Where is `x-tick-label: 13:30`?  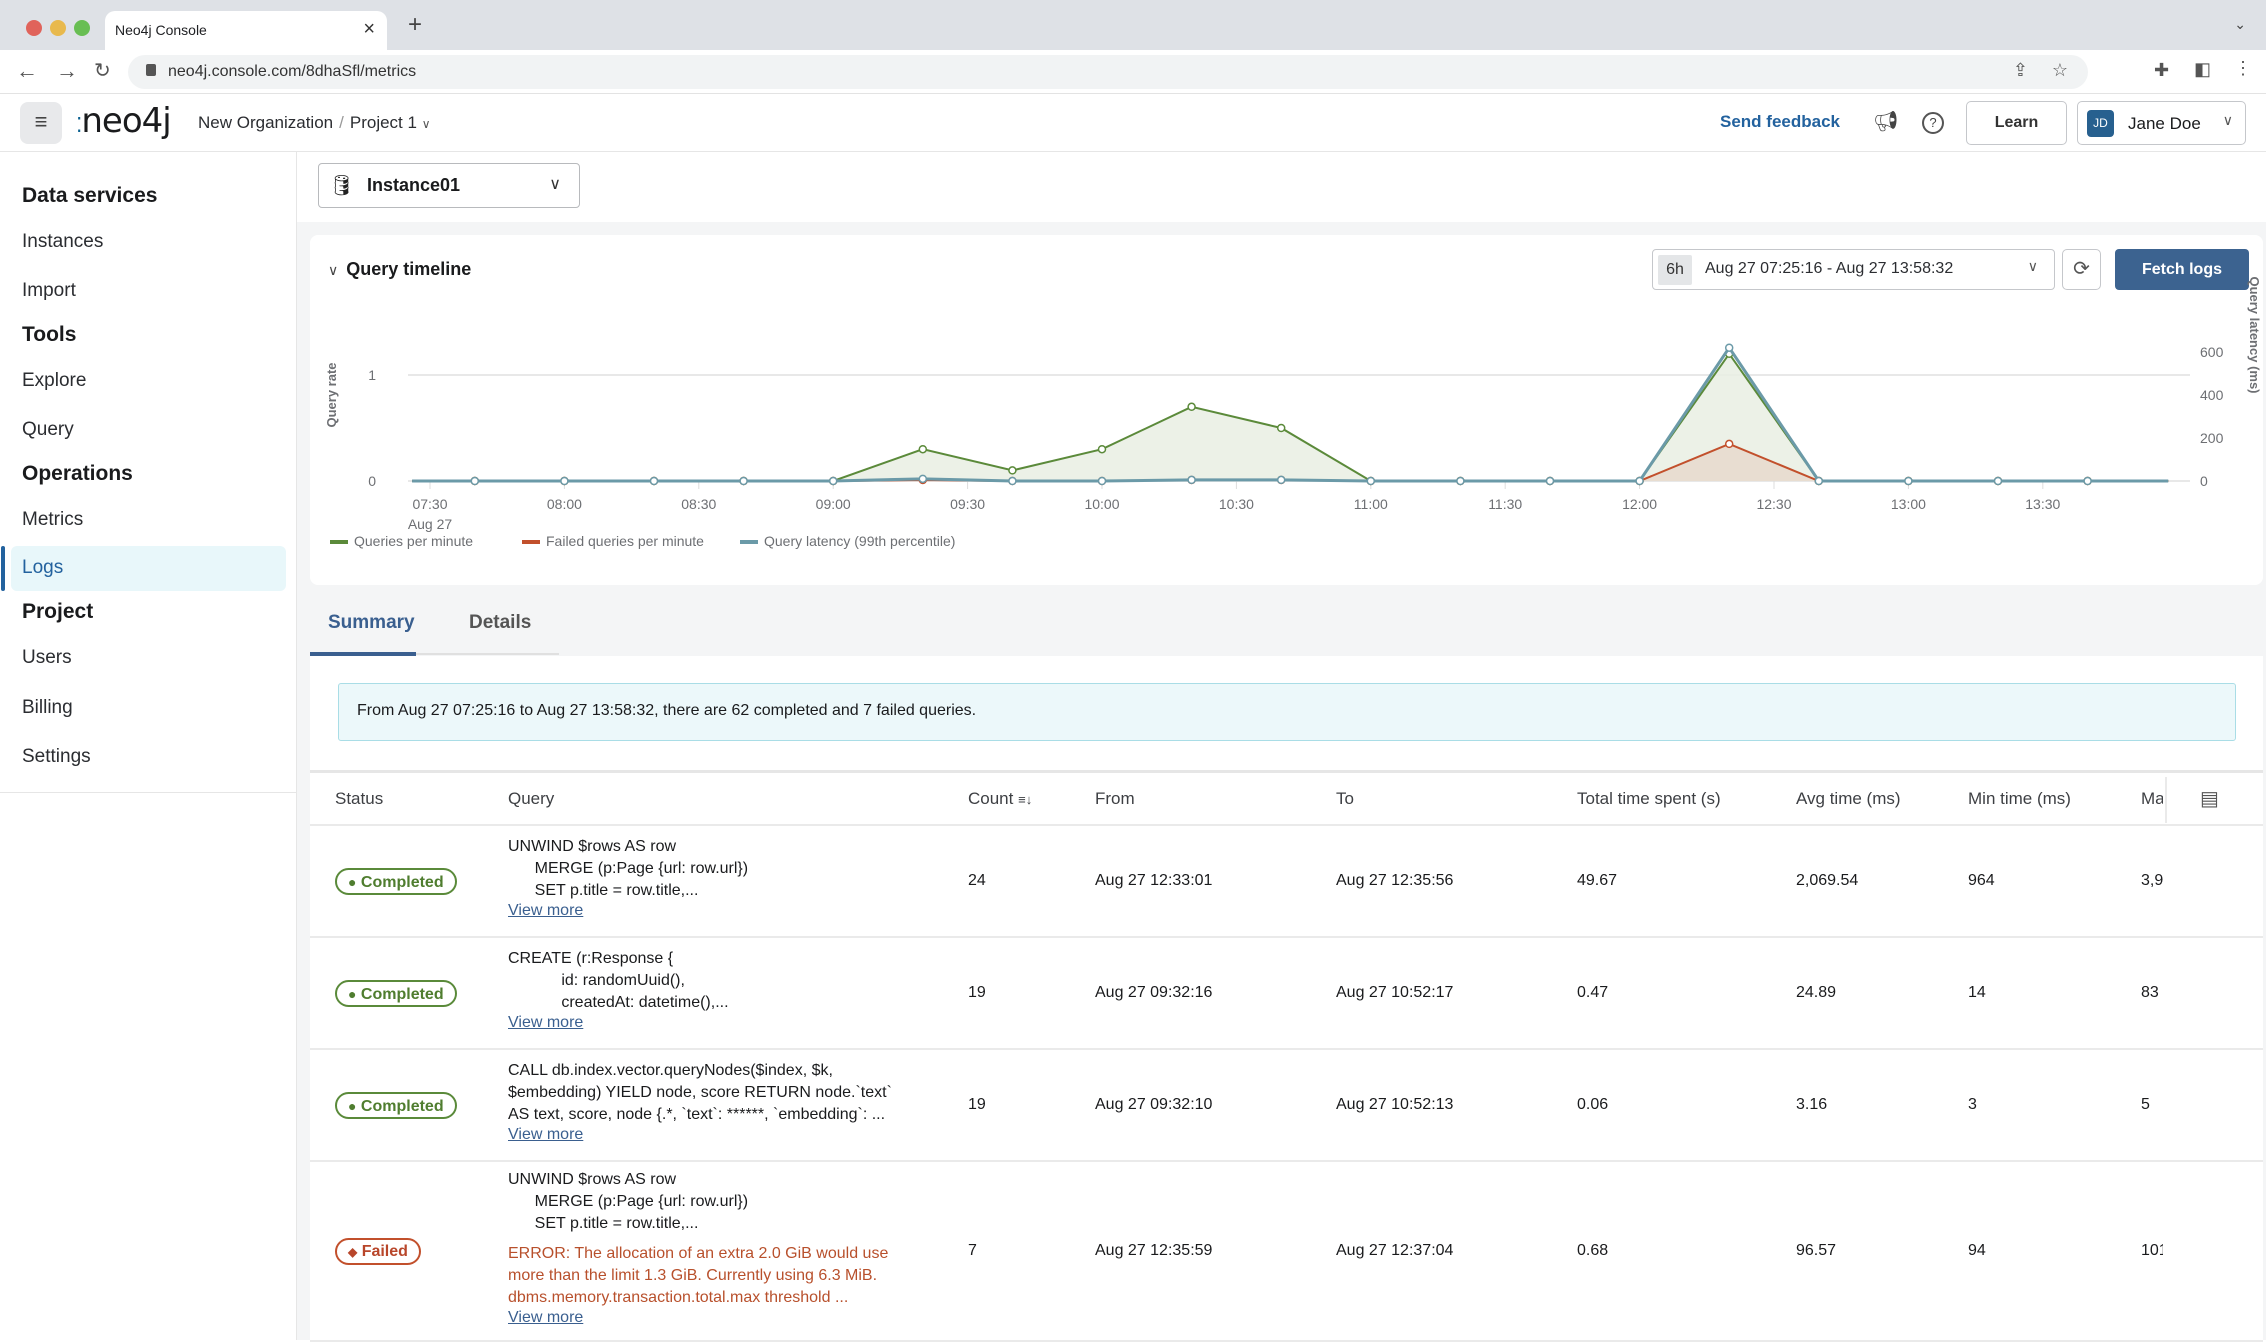 x-tick-label: 13:30 is located at coordinates (2042, 504).